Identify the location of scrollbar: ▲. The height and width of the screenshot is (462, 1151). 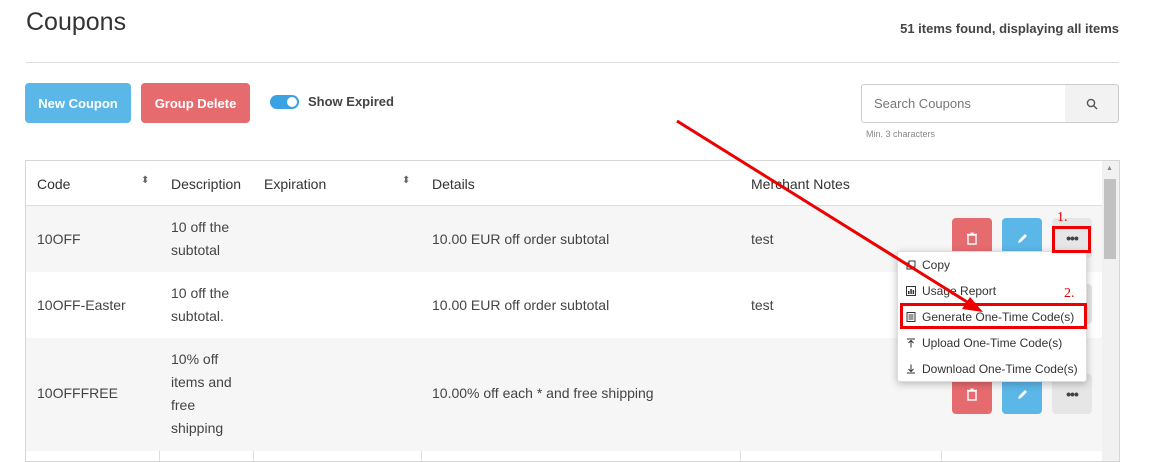
(1110, 311).